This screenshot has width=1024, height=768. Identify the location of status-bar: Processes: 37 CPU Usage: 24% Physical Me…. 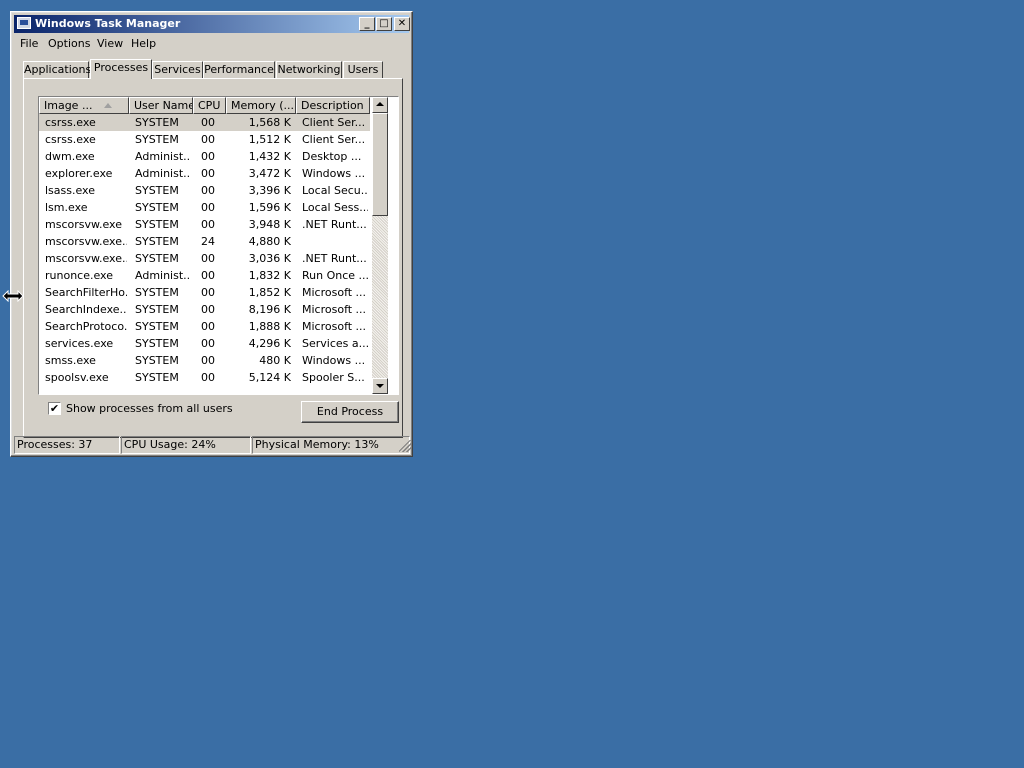
(212, 445).